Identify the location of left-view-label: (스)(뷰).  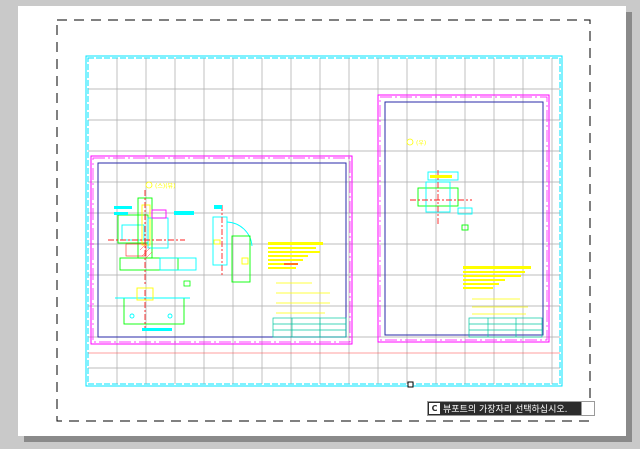
(160, 185).